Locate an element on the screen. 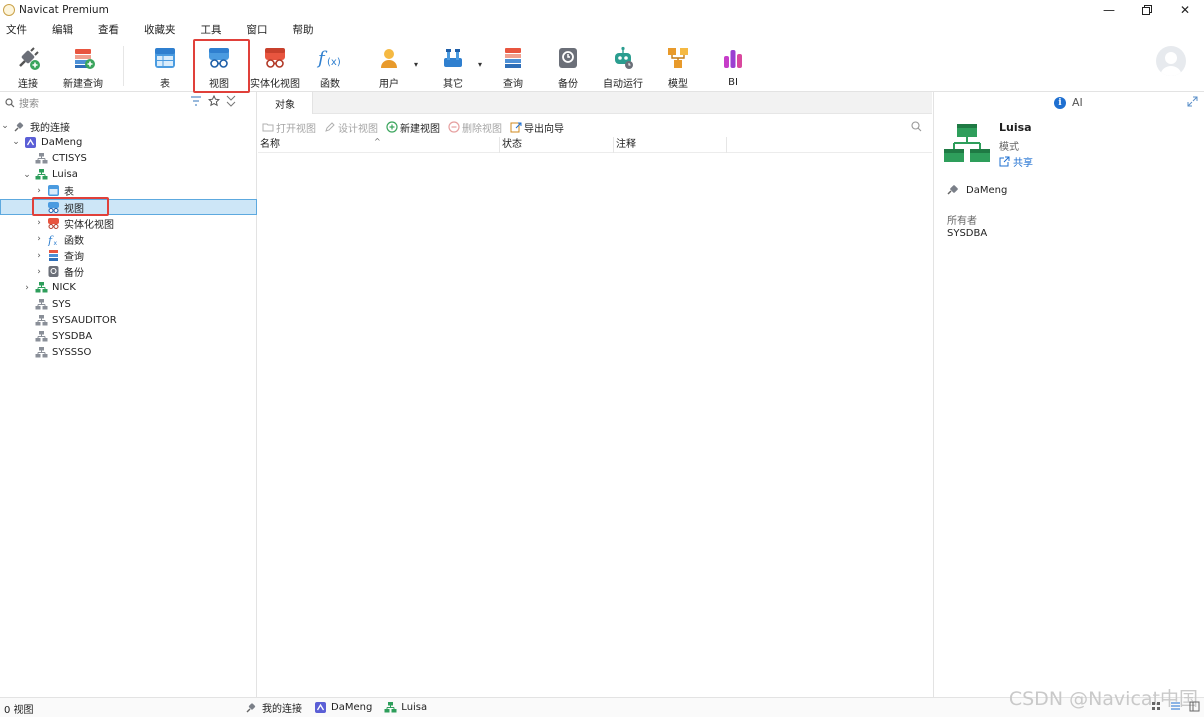 This screenshot has width=1204, height=717. schema-open-icon is located at coordinates (41, 287).